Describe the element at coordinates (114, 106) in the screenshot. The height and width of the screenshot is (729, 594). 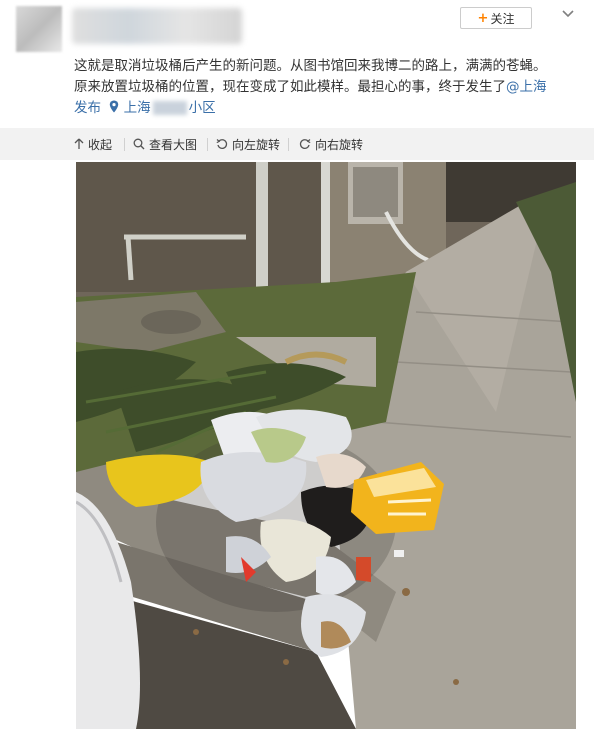
I see `location-pin-icon` at that location.